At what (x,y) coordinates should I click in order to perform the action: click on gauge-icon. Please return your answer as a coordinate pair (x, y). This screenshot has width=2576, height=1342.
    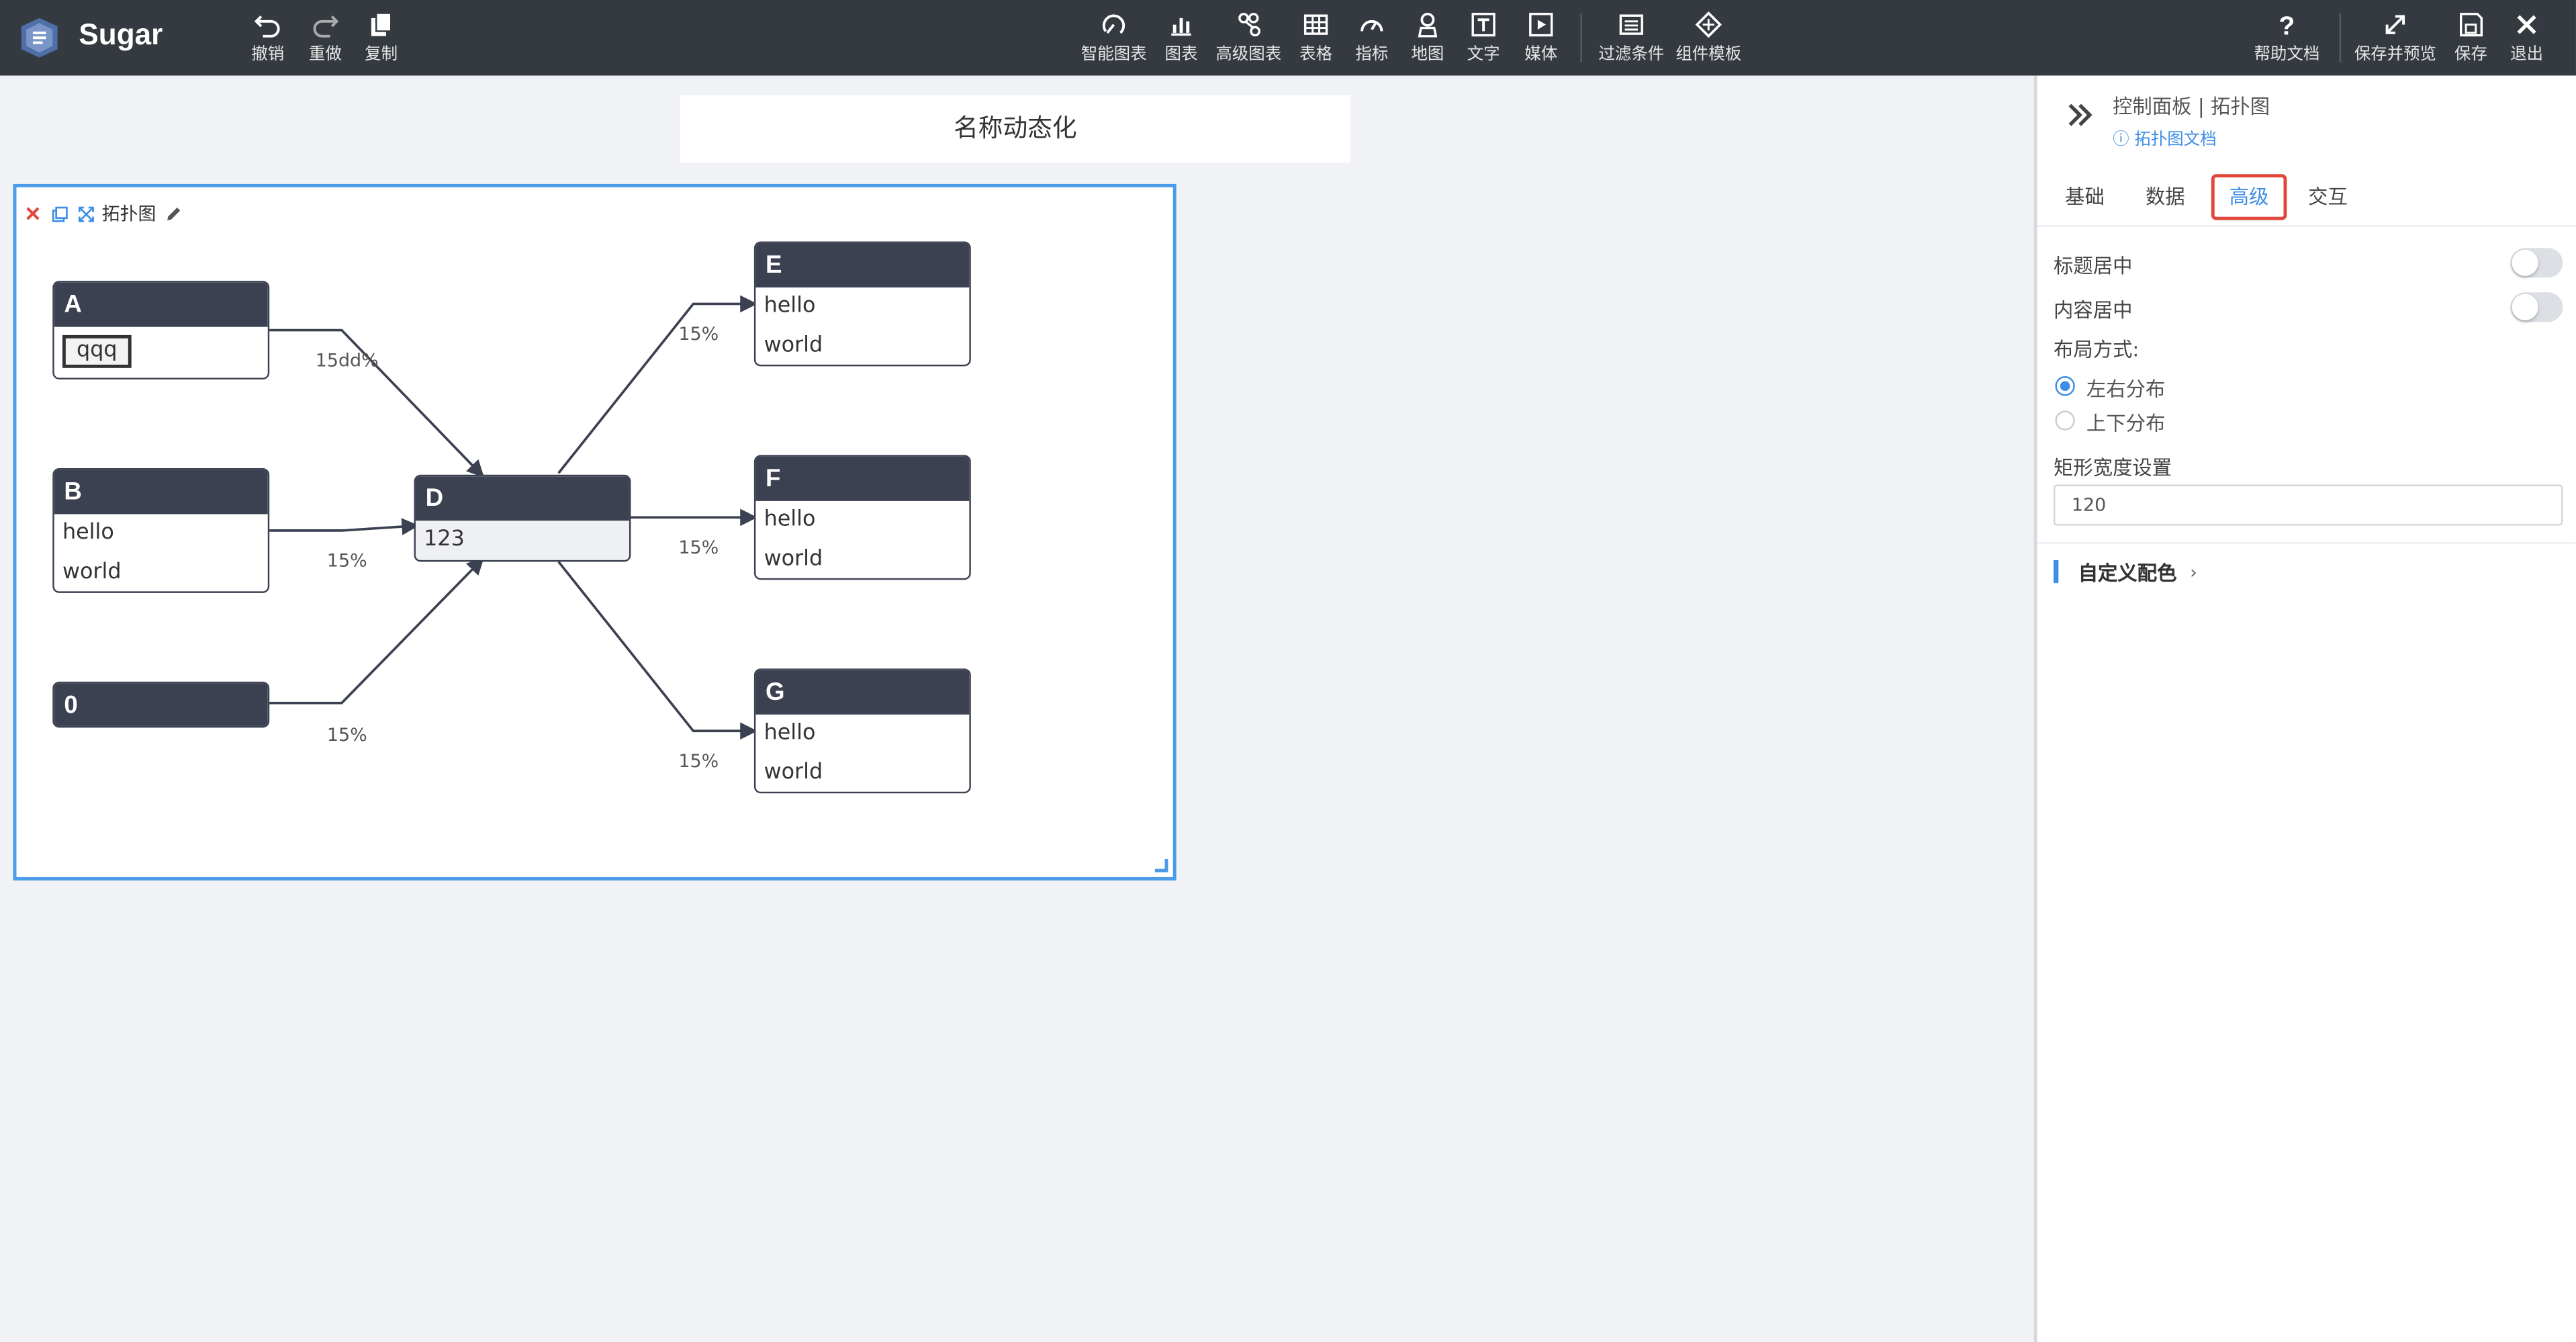
    Looking at the image, I should click on (1372, 25).